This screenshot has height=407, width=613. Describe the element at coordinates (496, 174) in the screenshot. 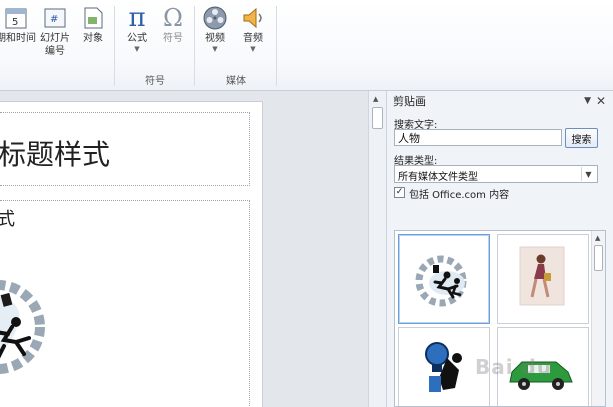

I see `result-type-select: 所有媒体文件类型 ▼` at that location.